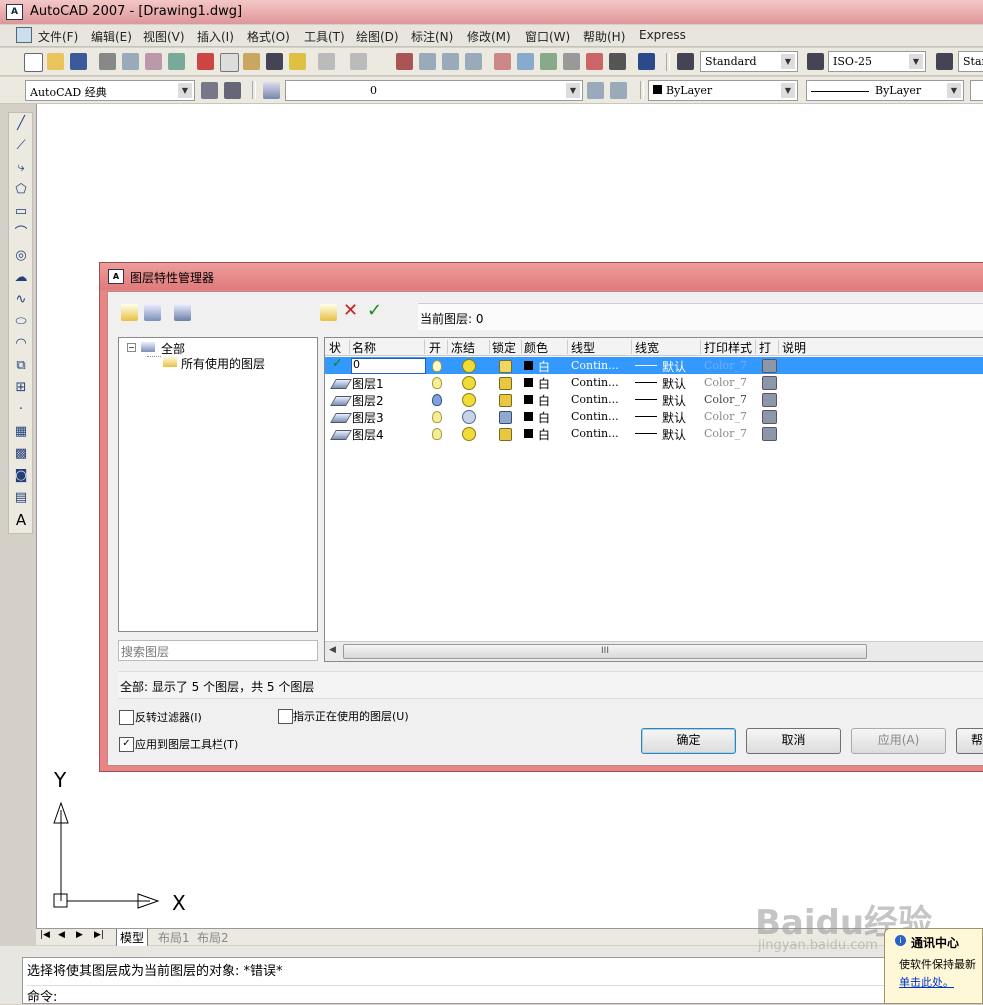  Describe the element at coordinates (377, 36) in the screenshot. I see `menu-draw: 绘图(D)` at that location.